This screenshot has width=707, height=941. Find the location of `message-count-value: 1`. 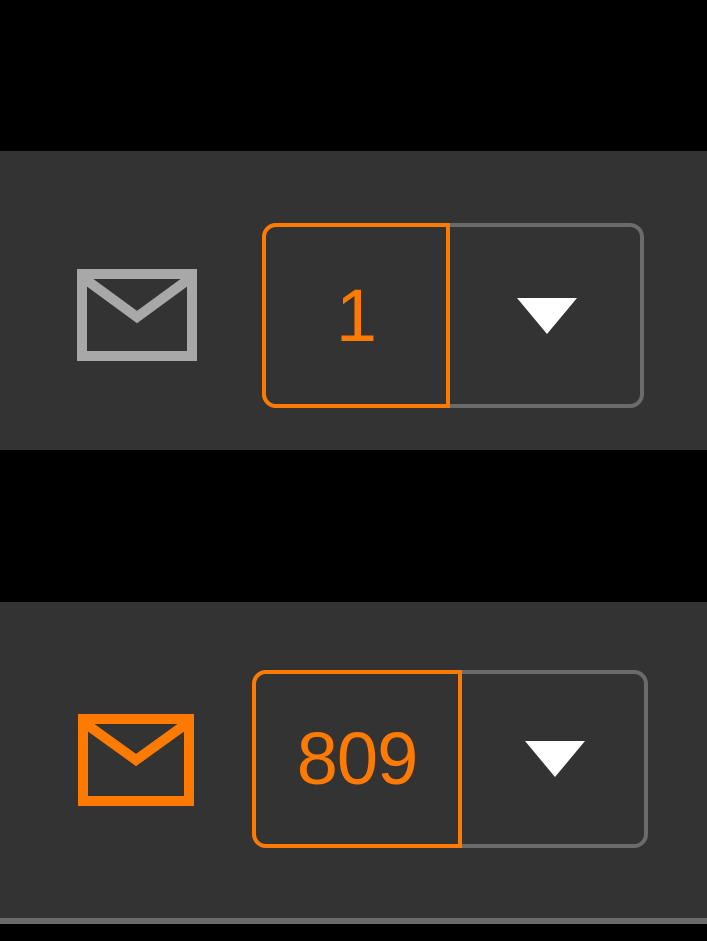

message-count-value: 1 is located at coordinates (356, 315).